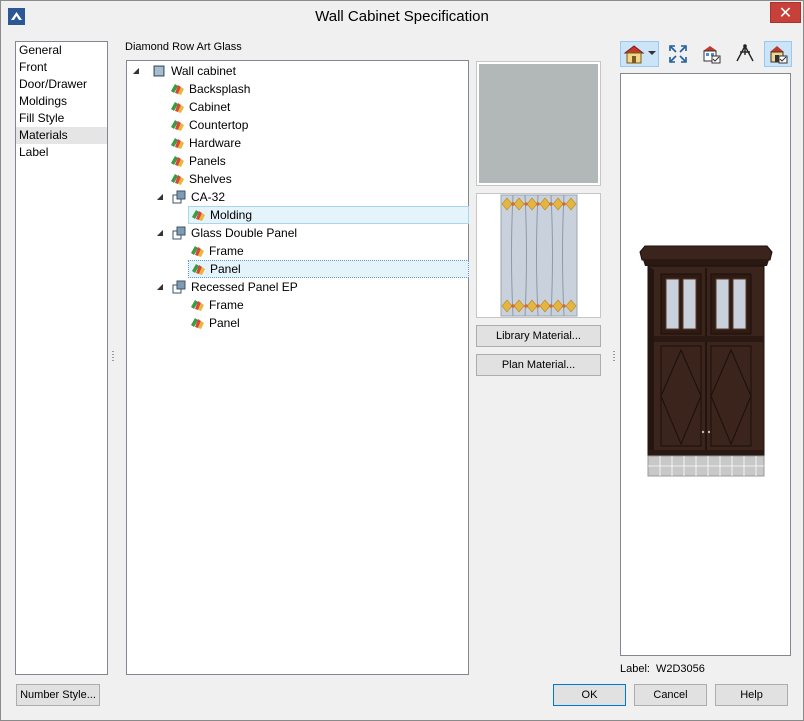 This screenshot has width=804, height=721. I want to click on tree-item-molding: Molding, so click(328, 215).